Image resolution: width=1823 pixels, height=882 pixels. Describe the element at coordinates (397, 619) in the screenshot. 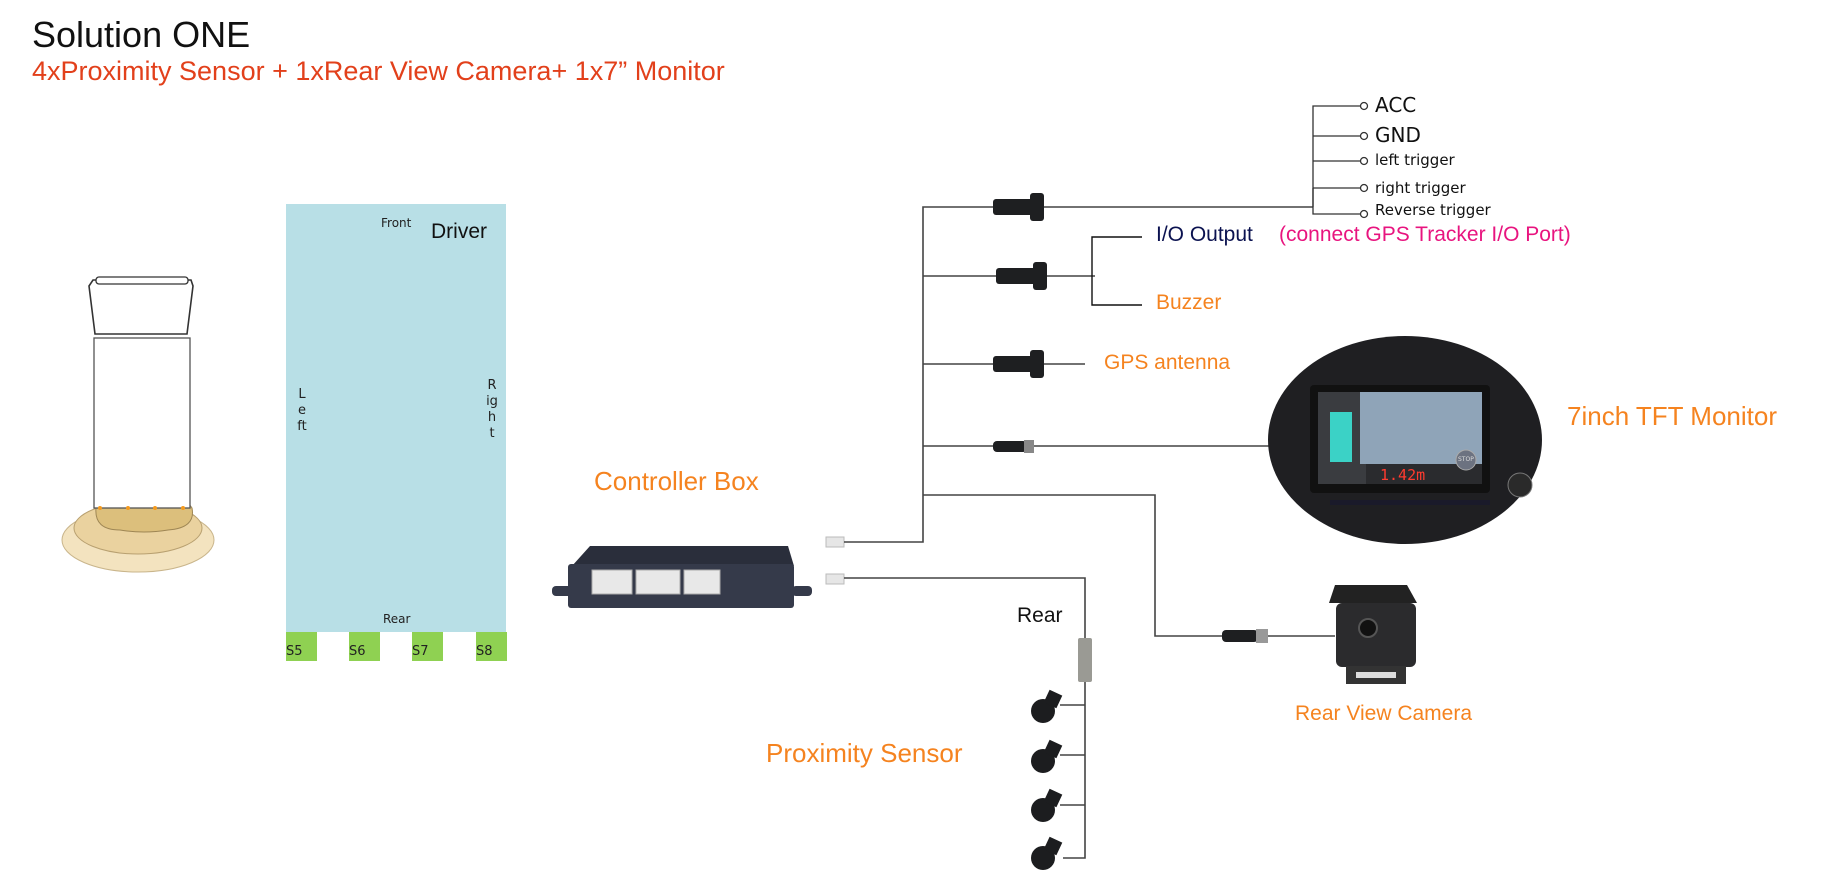

I see `rear-side-label: Rear` at that location.